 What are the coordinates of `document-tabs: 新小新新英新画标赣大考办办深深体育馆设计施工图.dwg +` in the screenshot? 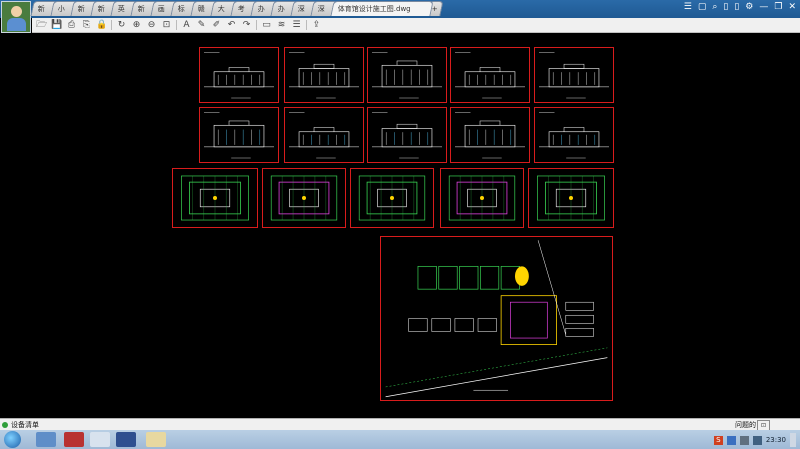 It's located at (237, 9).